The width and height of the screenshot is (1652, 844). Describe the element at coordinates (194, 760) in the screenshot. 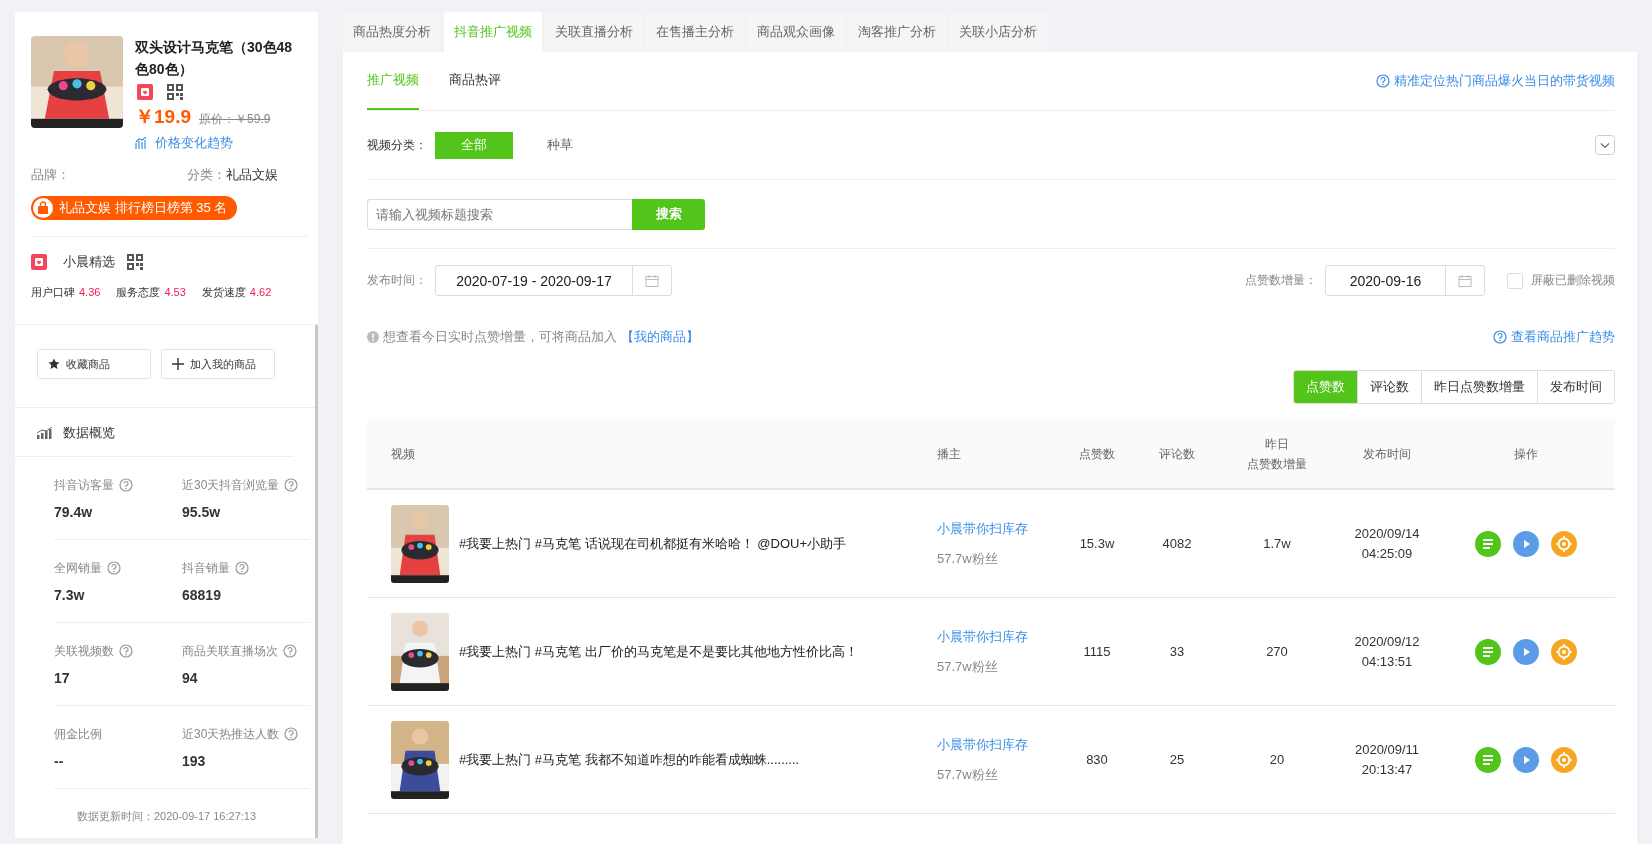

I see `metric-value: 193` at that location.